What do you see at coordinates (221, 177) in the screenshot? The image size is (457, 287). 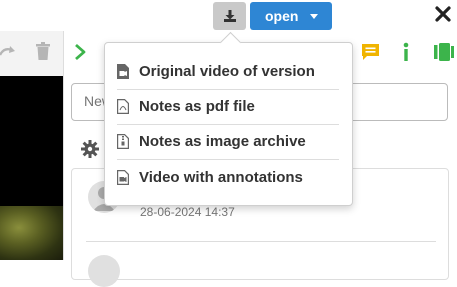 I see `menu-item-label: Video with annotations` at bounding box center [221, 177].